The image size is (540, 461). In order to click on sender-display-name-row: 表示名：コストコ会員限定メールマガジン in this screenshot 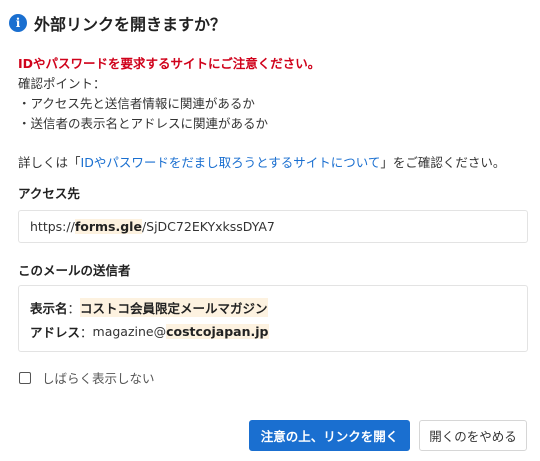, I will do `click(273, 307)`.